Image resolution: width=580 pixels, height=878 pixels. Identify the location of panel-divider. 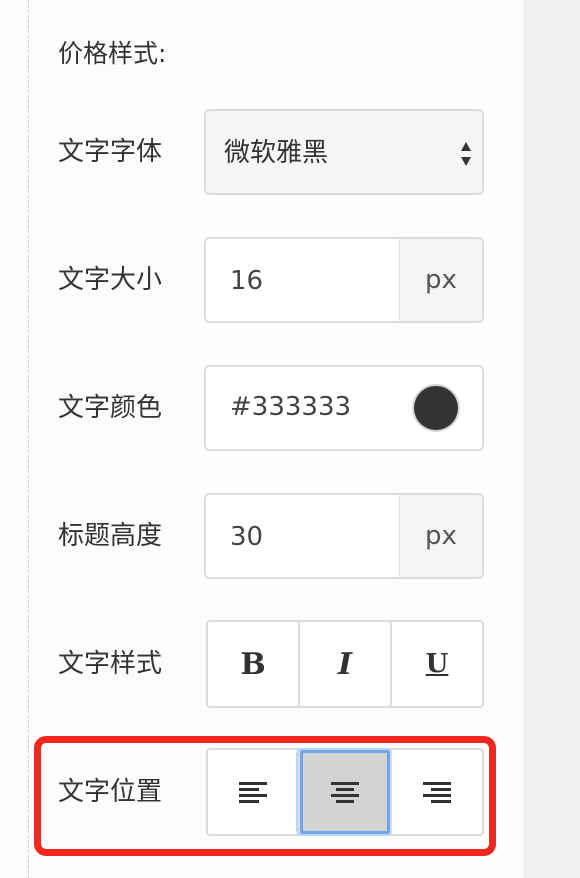
(525, 439).